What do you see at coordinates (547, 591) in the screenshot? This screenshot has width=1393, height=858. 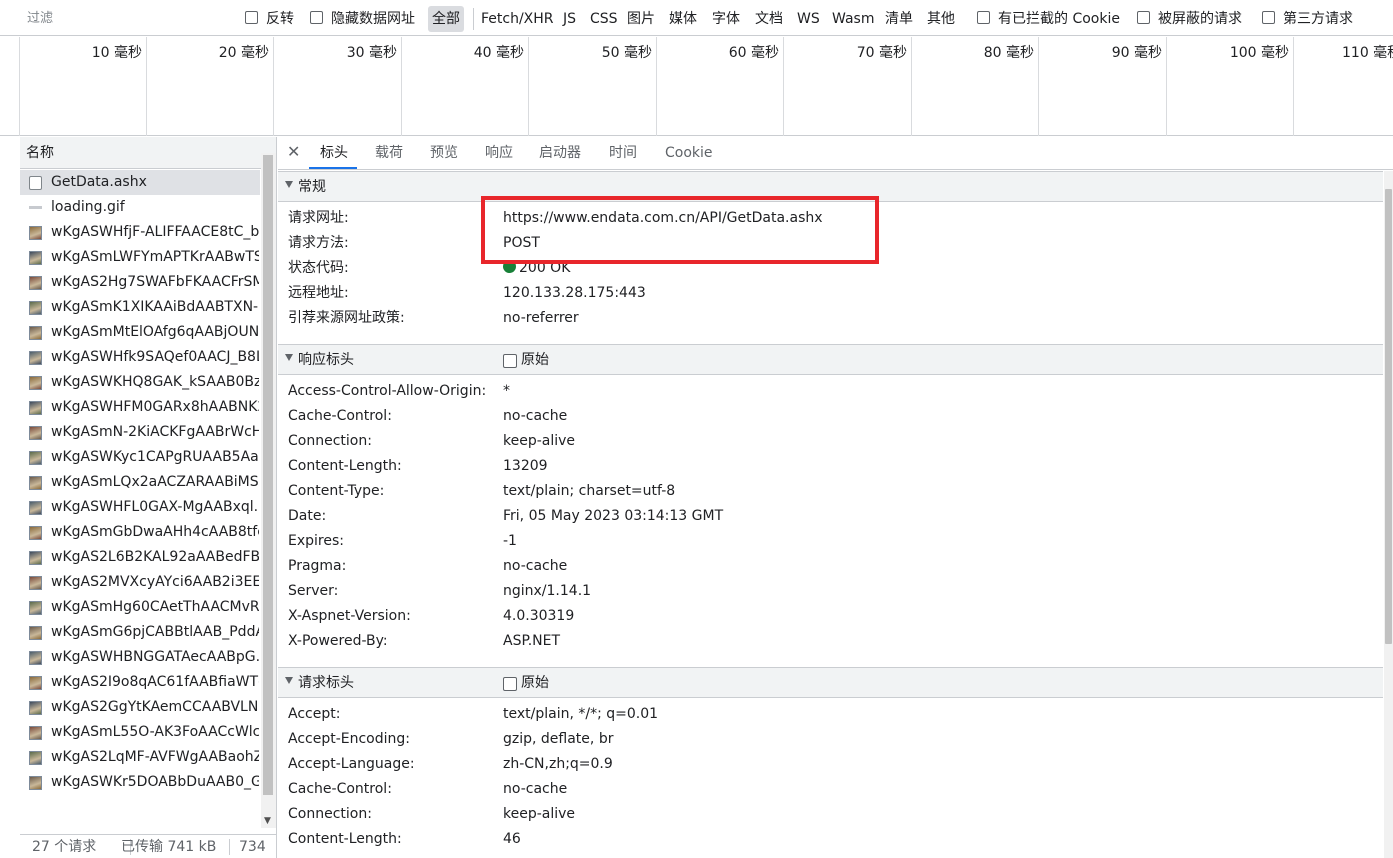 I see `header-value: nginx/1.14.1` at bounding box center [547, 591].